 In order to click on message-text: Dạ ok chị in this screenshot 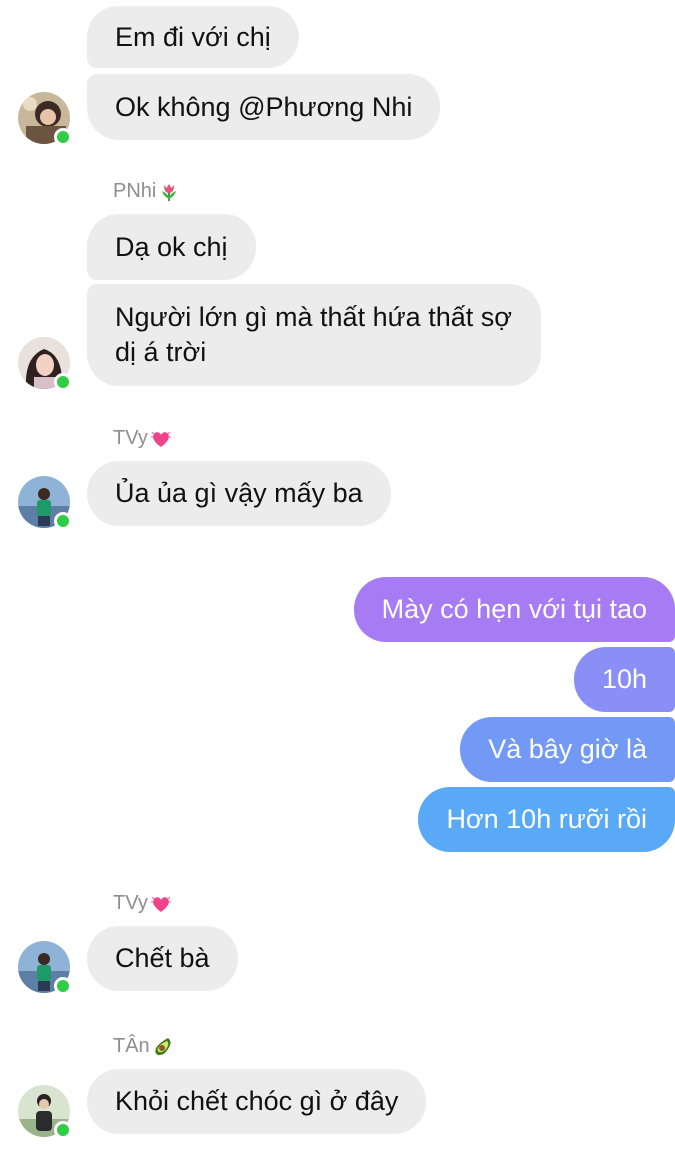, I will do `click(171, 246)`.